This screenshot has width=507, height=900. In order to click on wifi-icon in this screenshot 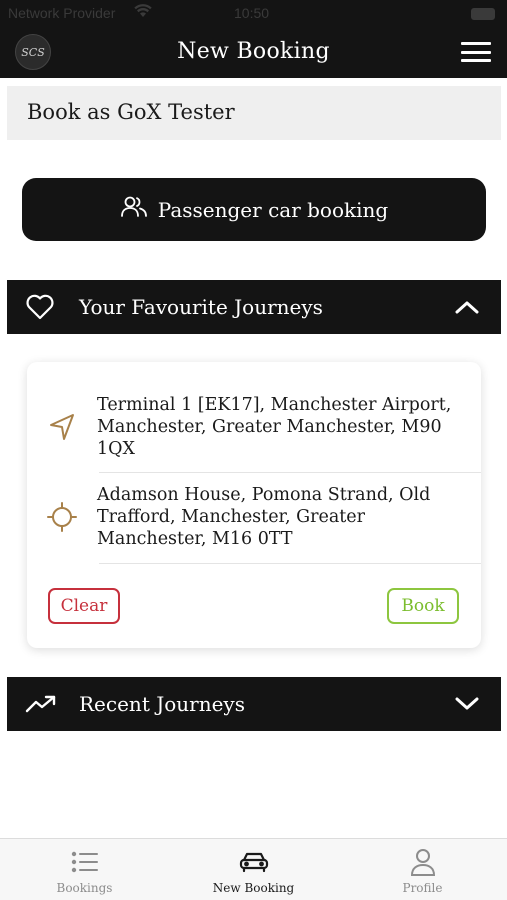, I will do `click(143, 12)`.